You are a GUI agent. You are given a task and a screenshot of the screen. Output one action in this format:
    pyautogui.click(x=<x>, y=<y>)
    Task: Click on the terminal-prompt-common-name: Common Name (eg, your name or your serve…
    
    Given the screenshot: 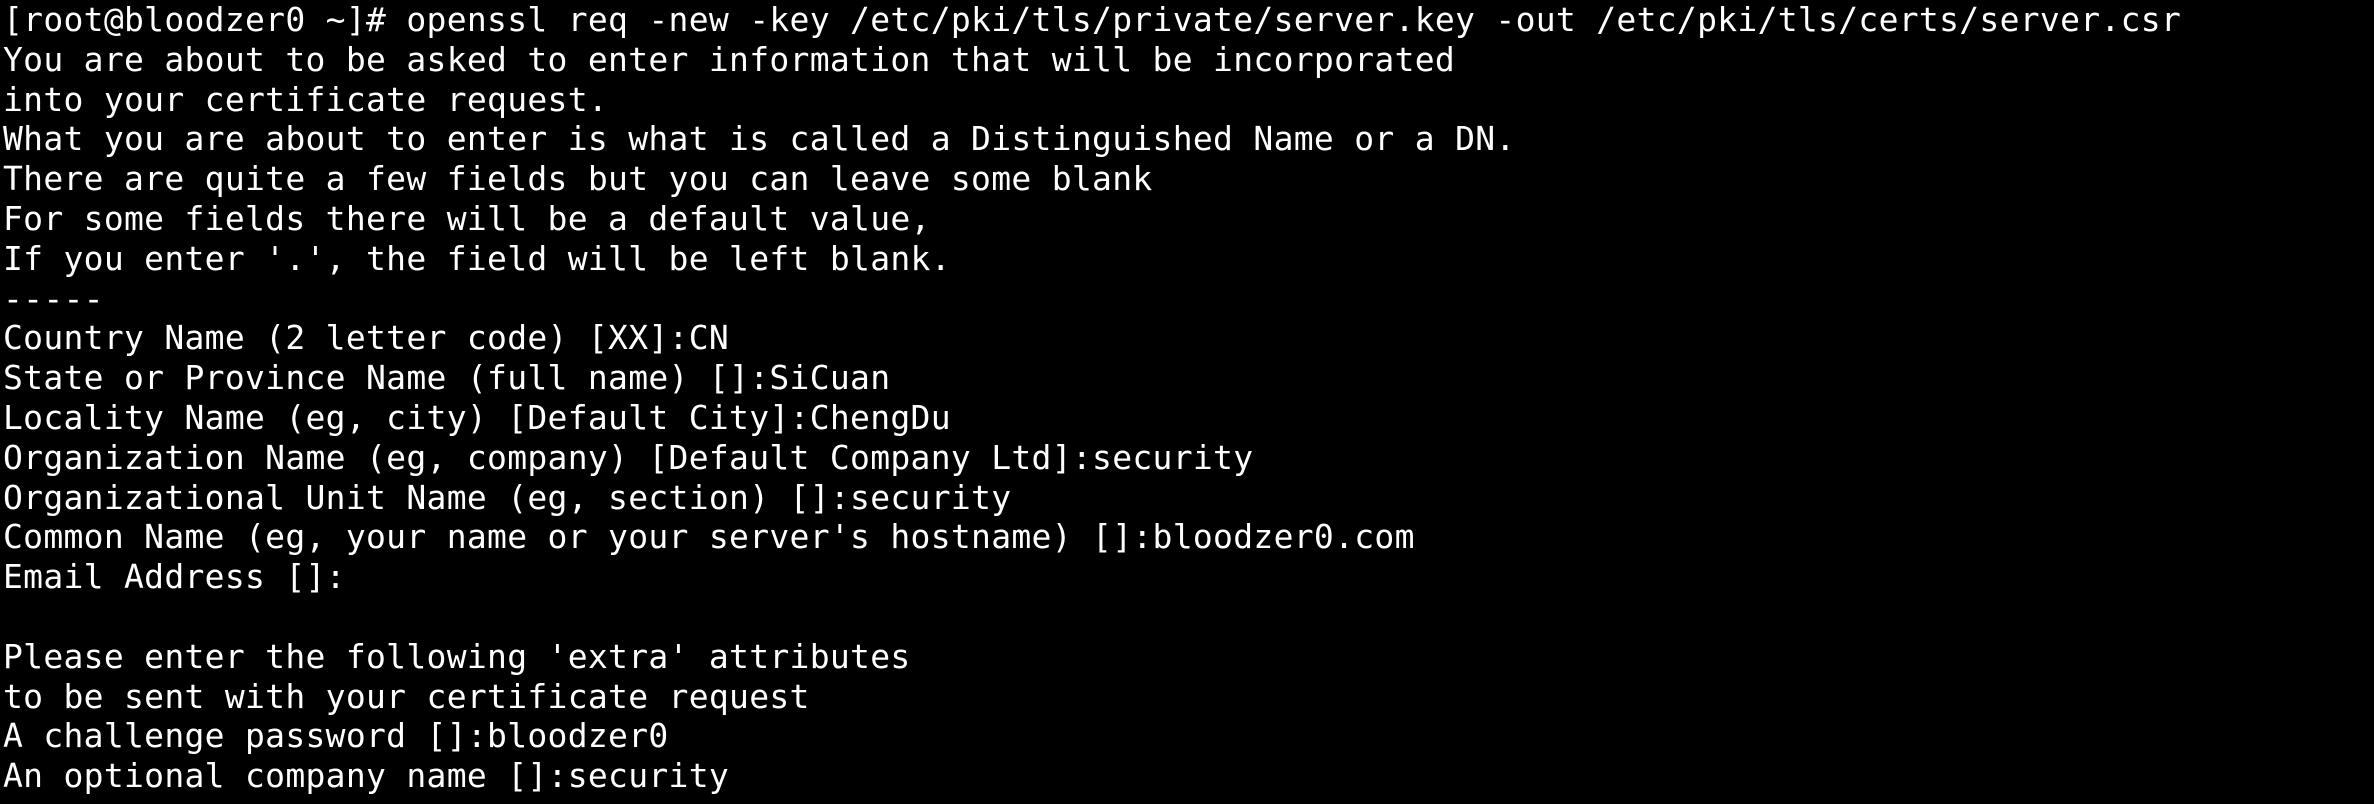 What is the action you would take?
    pyautogui.click(x=709, y=537)
    